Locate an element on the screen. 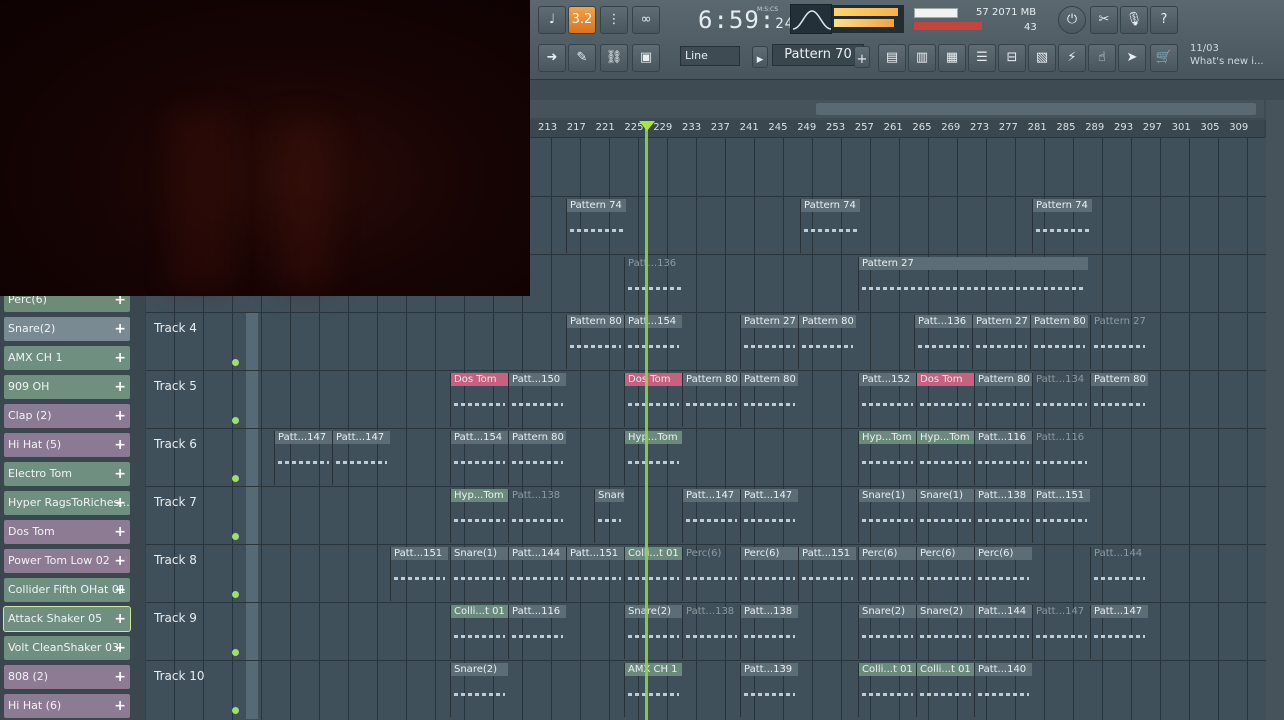 The height and width of the screenshot is (720, 1284). power-icon: ⏻ is located at coordinates (1072, 20).